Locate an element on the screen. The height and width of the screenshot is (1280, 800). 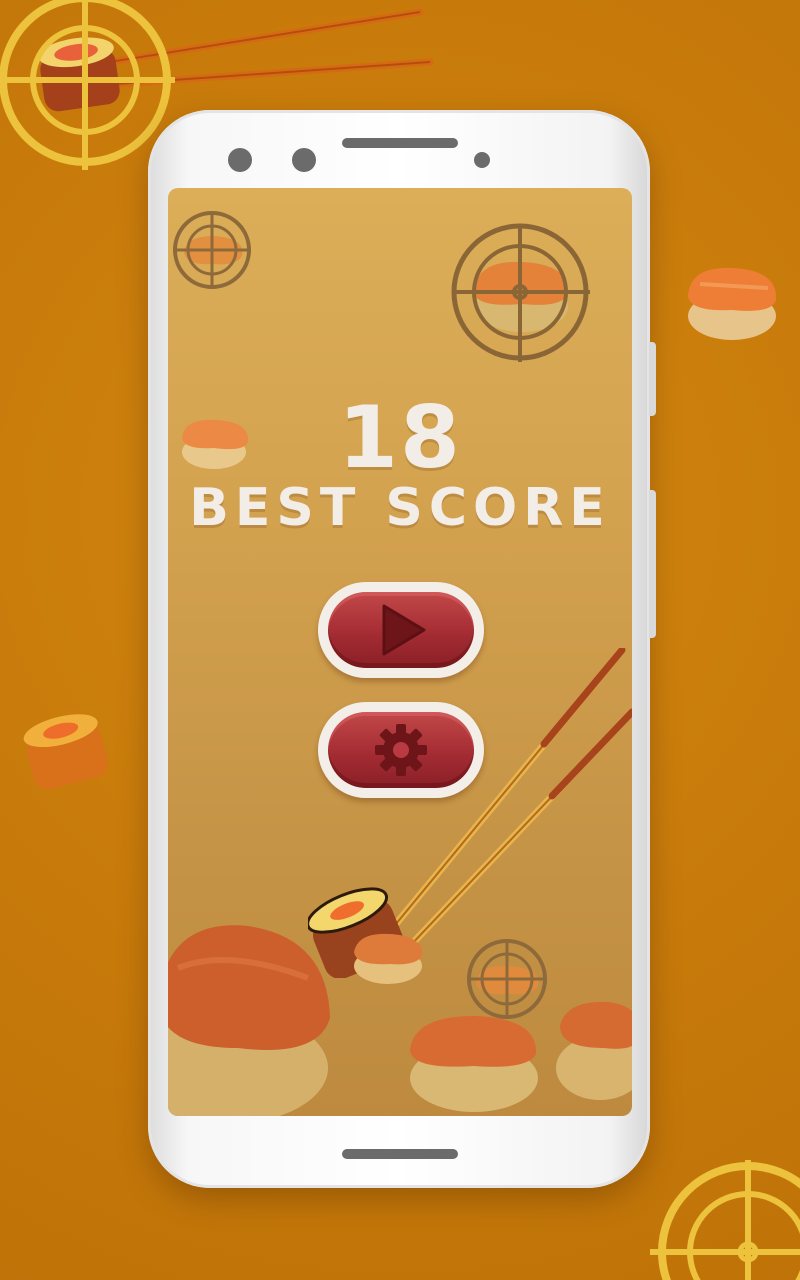
earpiece-speaker is located at coordinates (400, 143).